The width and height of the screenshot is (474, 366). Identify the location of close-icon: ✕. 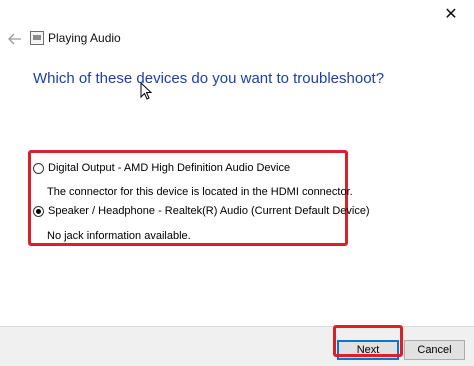
(451, 14).